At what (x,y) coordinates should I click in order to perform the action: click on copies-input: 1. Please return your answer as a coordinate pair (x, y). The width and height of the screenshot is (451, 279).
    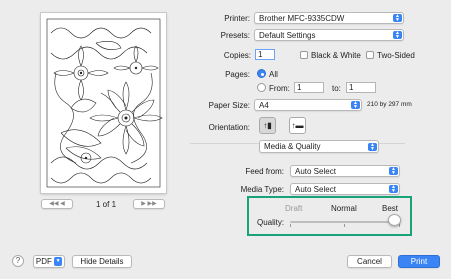
    Looking at the image, I should click on (265, 54).